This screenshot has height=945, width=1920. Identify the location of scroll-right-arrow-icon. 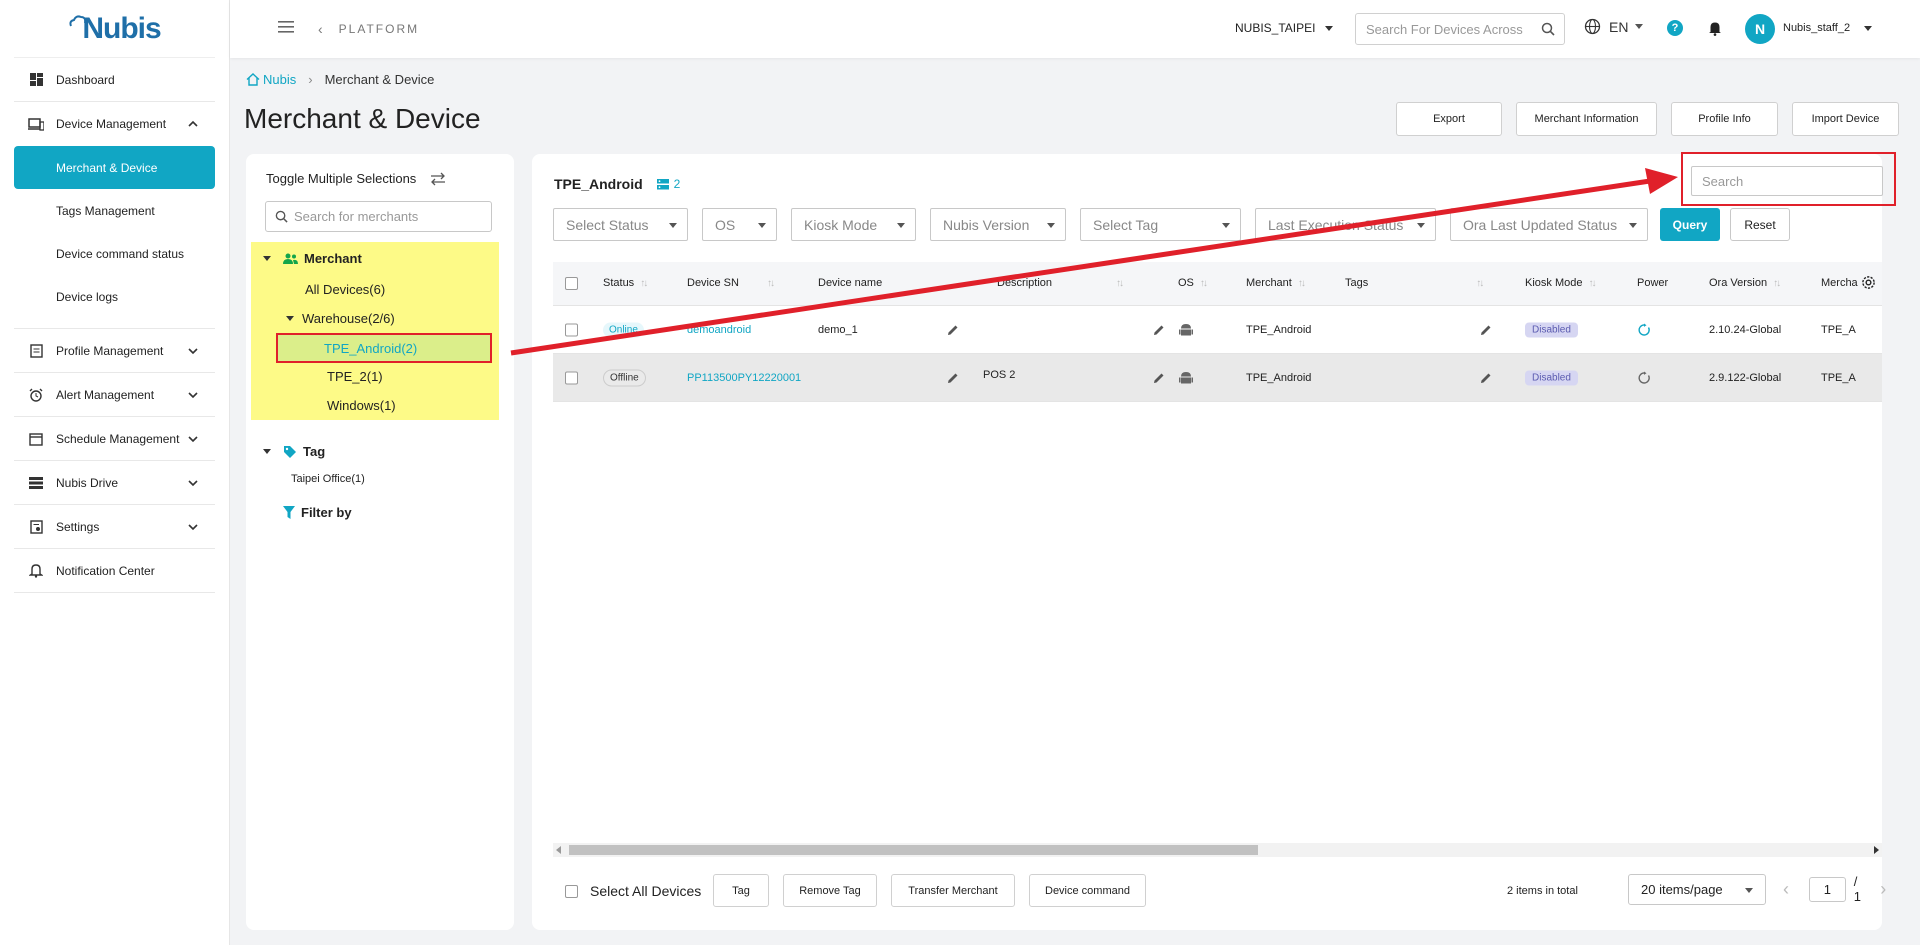
(1876, 850).